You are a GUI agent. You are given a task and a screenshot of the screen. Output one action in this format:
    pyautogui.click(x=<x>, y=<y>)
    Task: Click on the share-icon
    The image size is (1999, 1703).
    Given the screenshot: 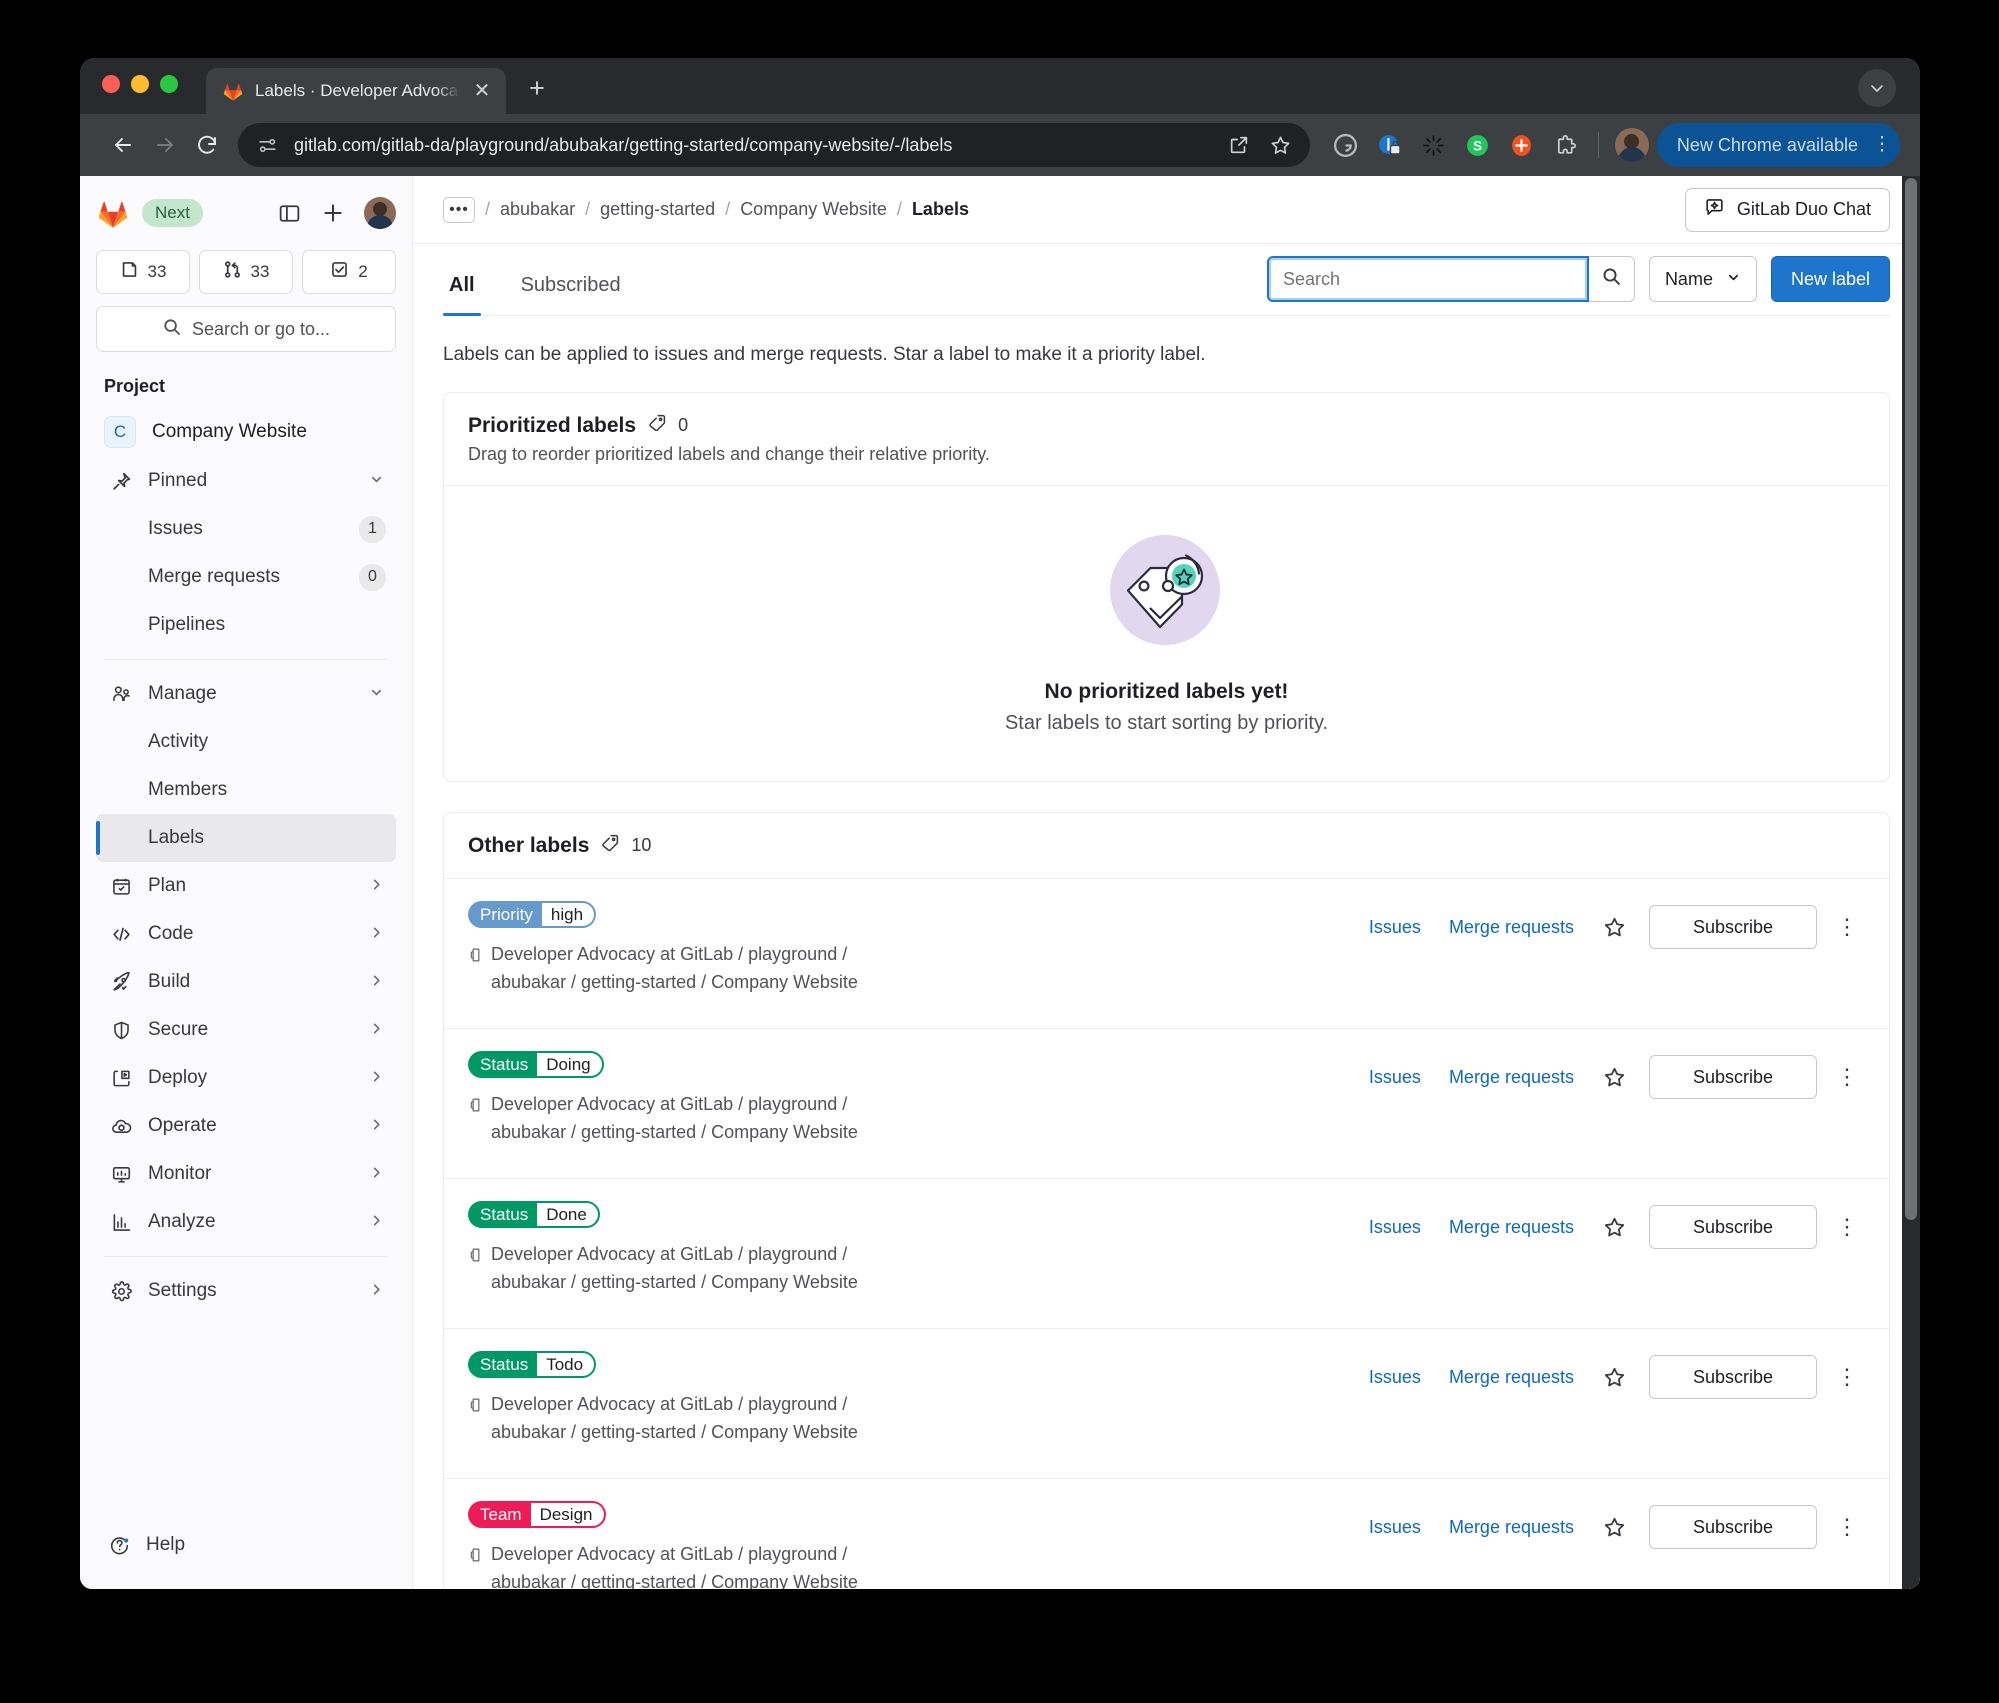 What is the action you would take?
    pyautogui.click(x=1239, y=145)
    